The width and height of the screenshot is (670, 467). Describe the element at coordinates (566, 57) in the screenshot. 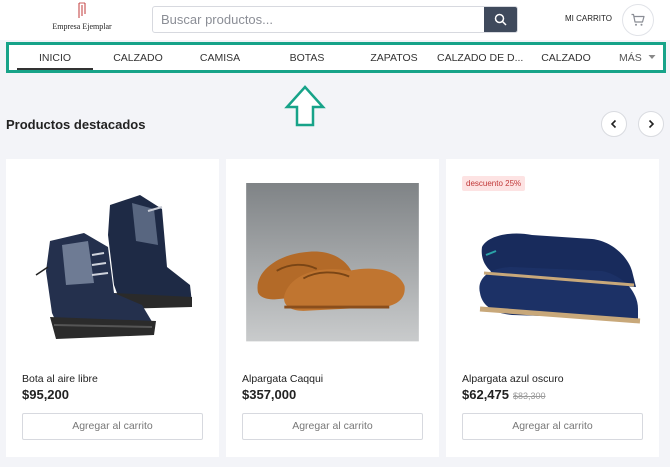

I see `nav-item-calzado-2: CALZADO` at that location.